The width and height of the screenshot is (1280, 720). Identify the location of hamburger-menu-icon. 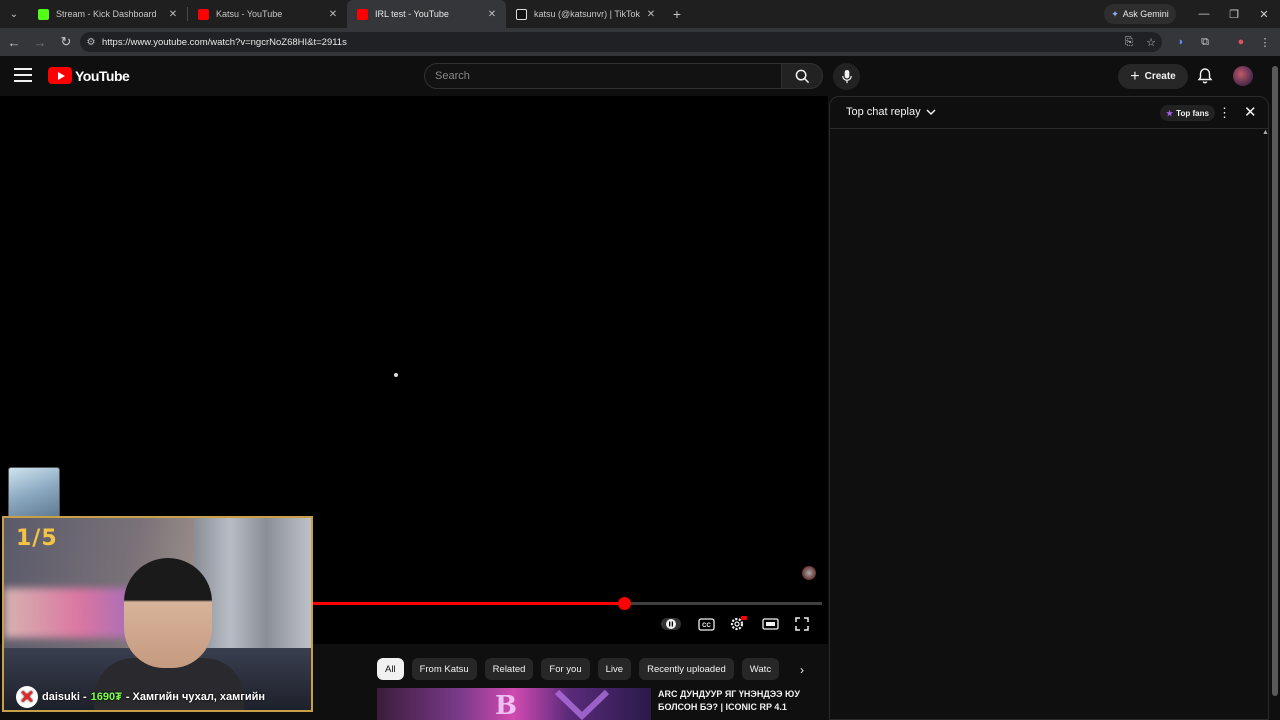
(23, 75).